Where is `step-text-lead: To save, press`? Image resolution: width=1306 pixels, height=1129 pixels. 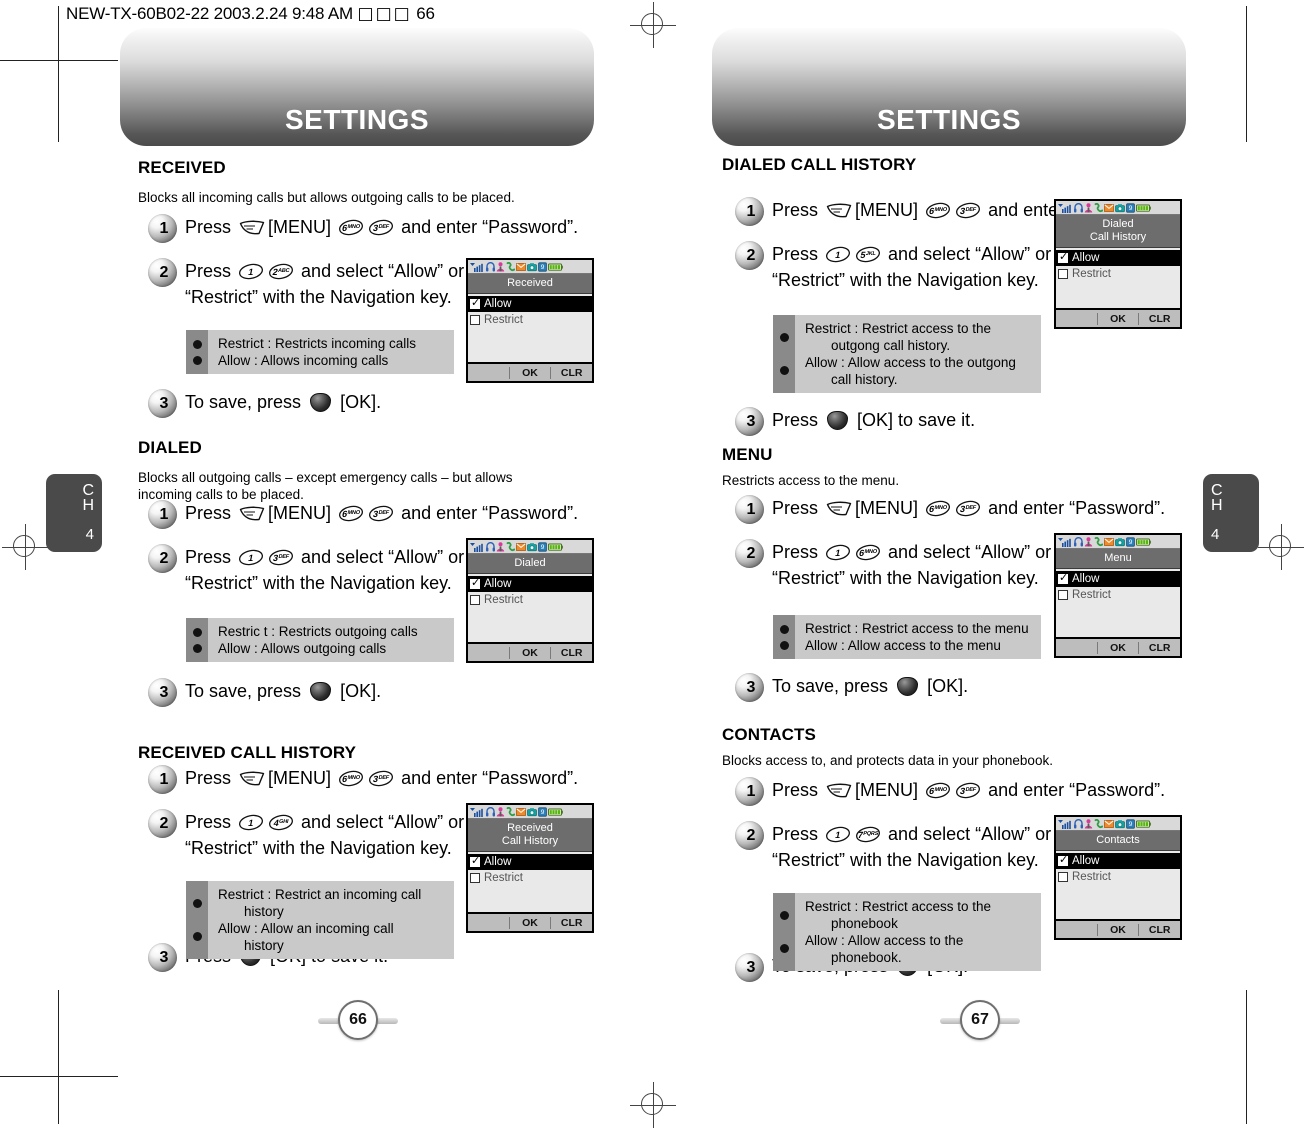 step-text-lead: To save, press is located at coordinates (243, 691).